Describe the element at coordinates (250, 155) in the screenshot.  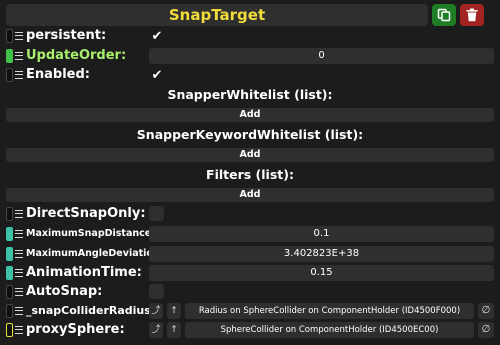
I see `add-button-snapper-keyword-whitelist: Add` at that location.